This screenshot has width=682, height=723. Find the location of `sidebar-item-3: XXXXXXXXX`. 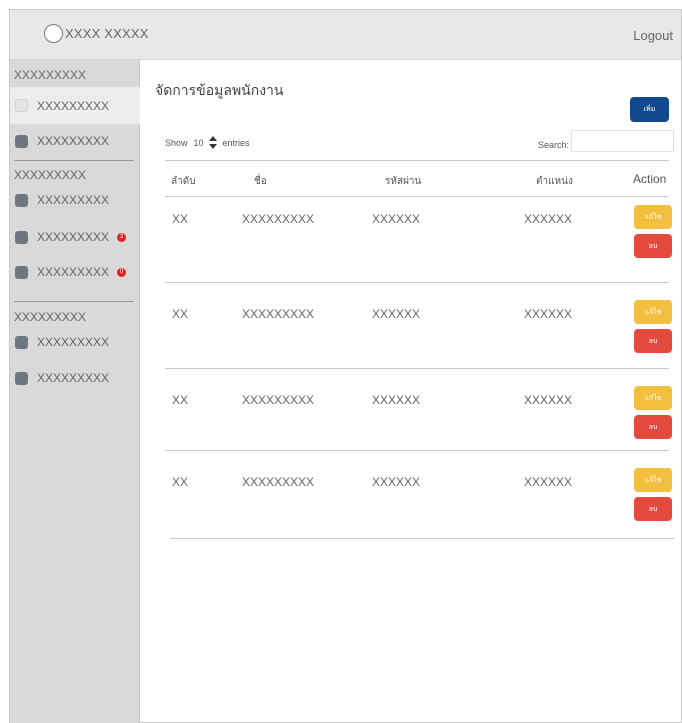

sidebar-item-3: XXXXXXXXX is located at coordinates (75, 200).